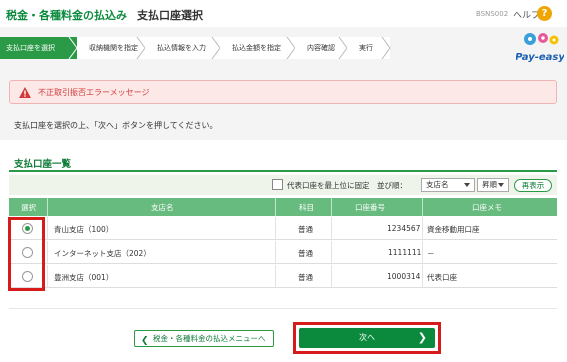 The width and height of the screenshot is (567, 362). I want to click on branch-cell: インターネット支店（202）, so click(102, 253).